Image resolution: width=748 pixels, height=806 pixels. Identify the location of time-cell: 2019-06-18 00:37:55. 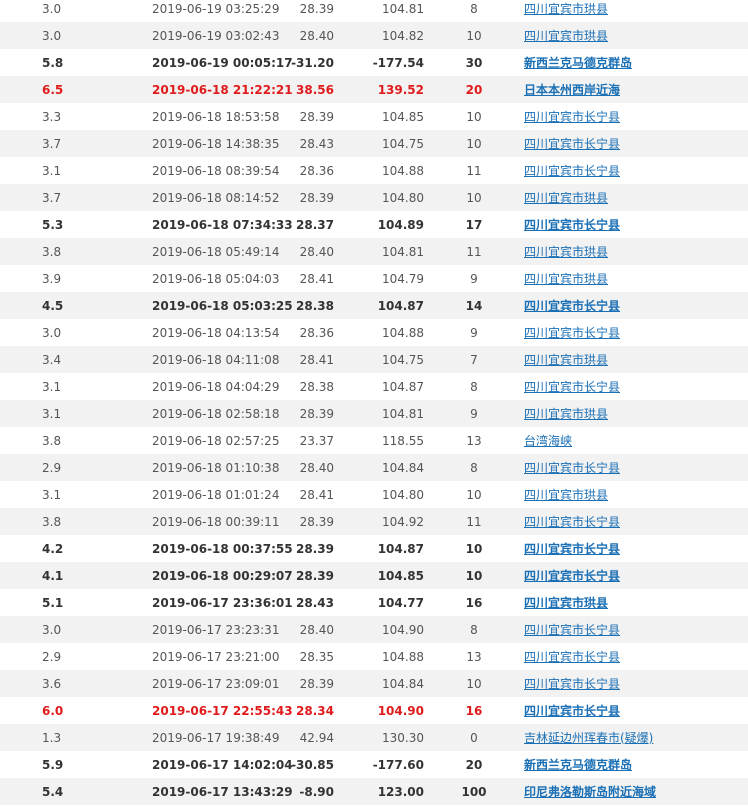
(222, 548).